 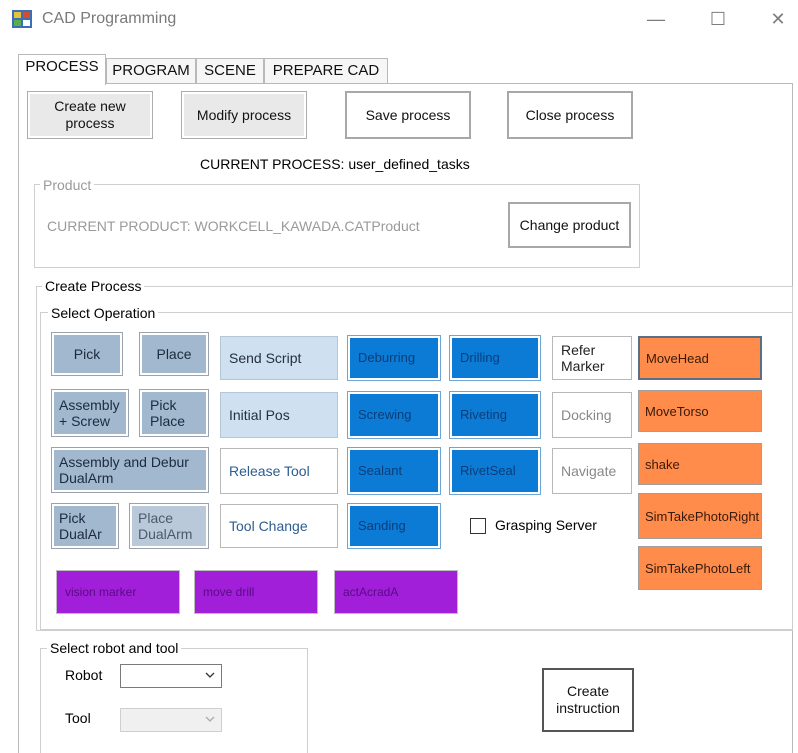 What do you see at coordinates (67, 185) in the screenshot?
I see `product-group-title: Product` at bounding box center [67, 185].